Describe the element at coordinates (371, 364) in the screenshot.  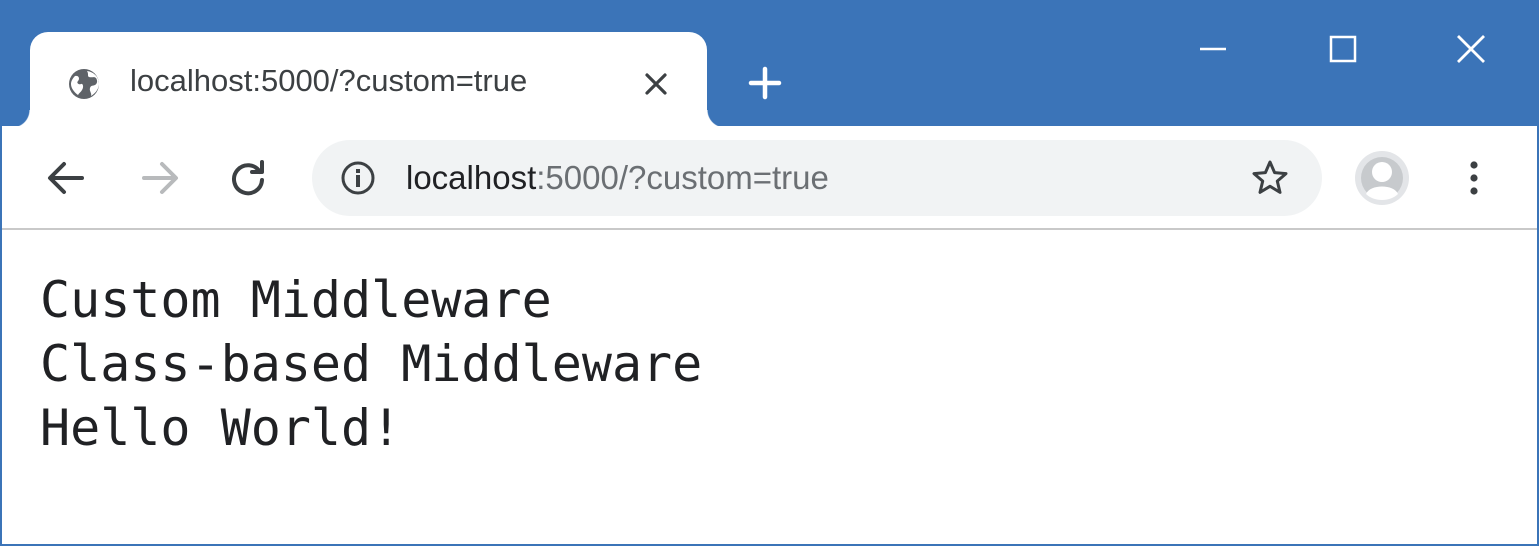
I see `output-line: Class-based Middleware` at that location.